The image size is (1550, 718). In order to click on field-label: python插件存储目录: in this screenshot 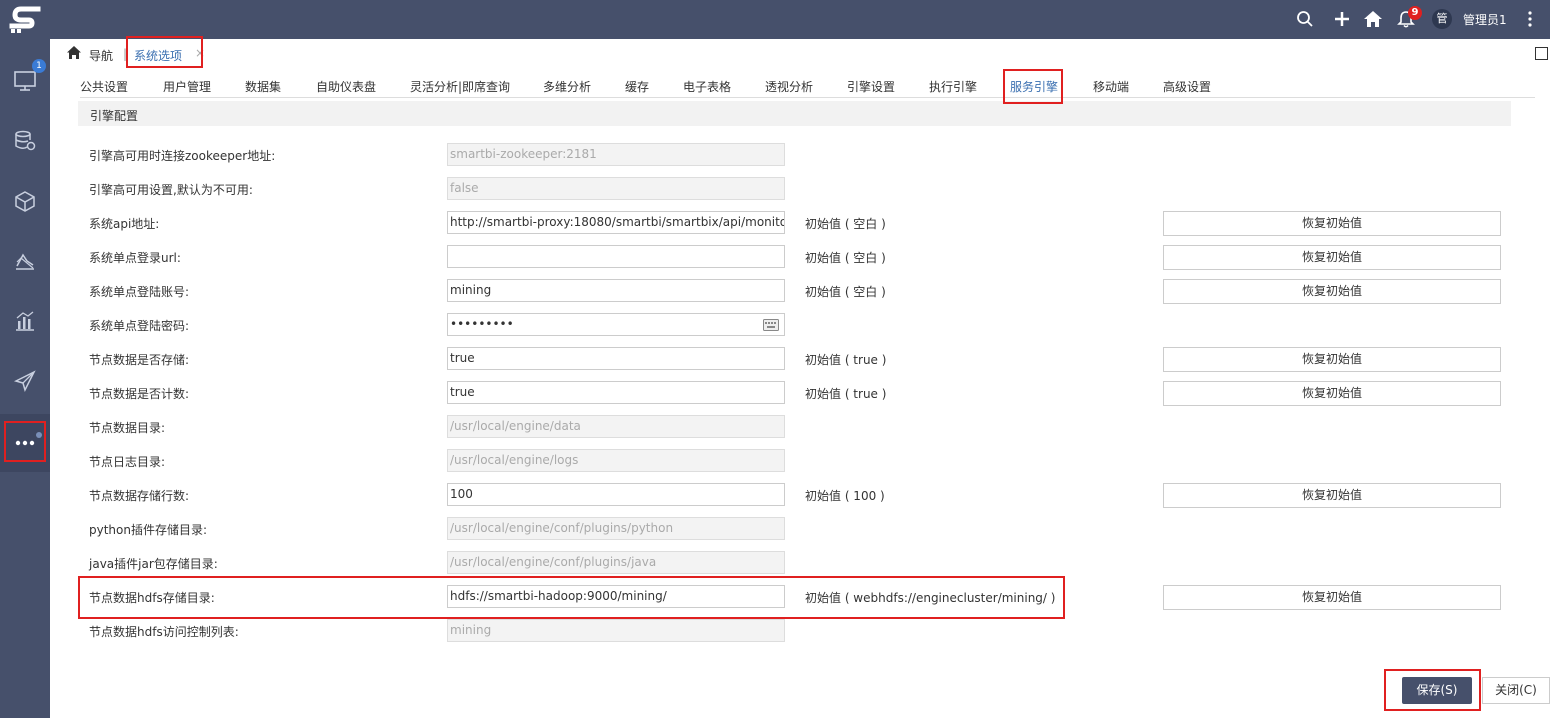, I will do `click(148, 530)`.